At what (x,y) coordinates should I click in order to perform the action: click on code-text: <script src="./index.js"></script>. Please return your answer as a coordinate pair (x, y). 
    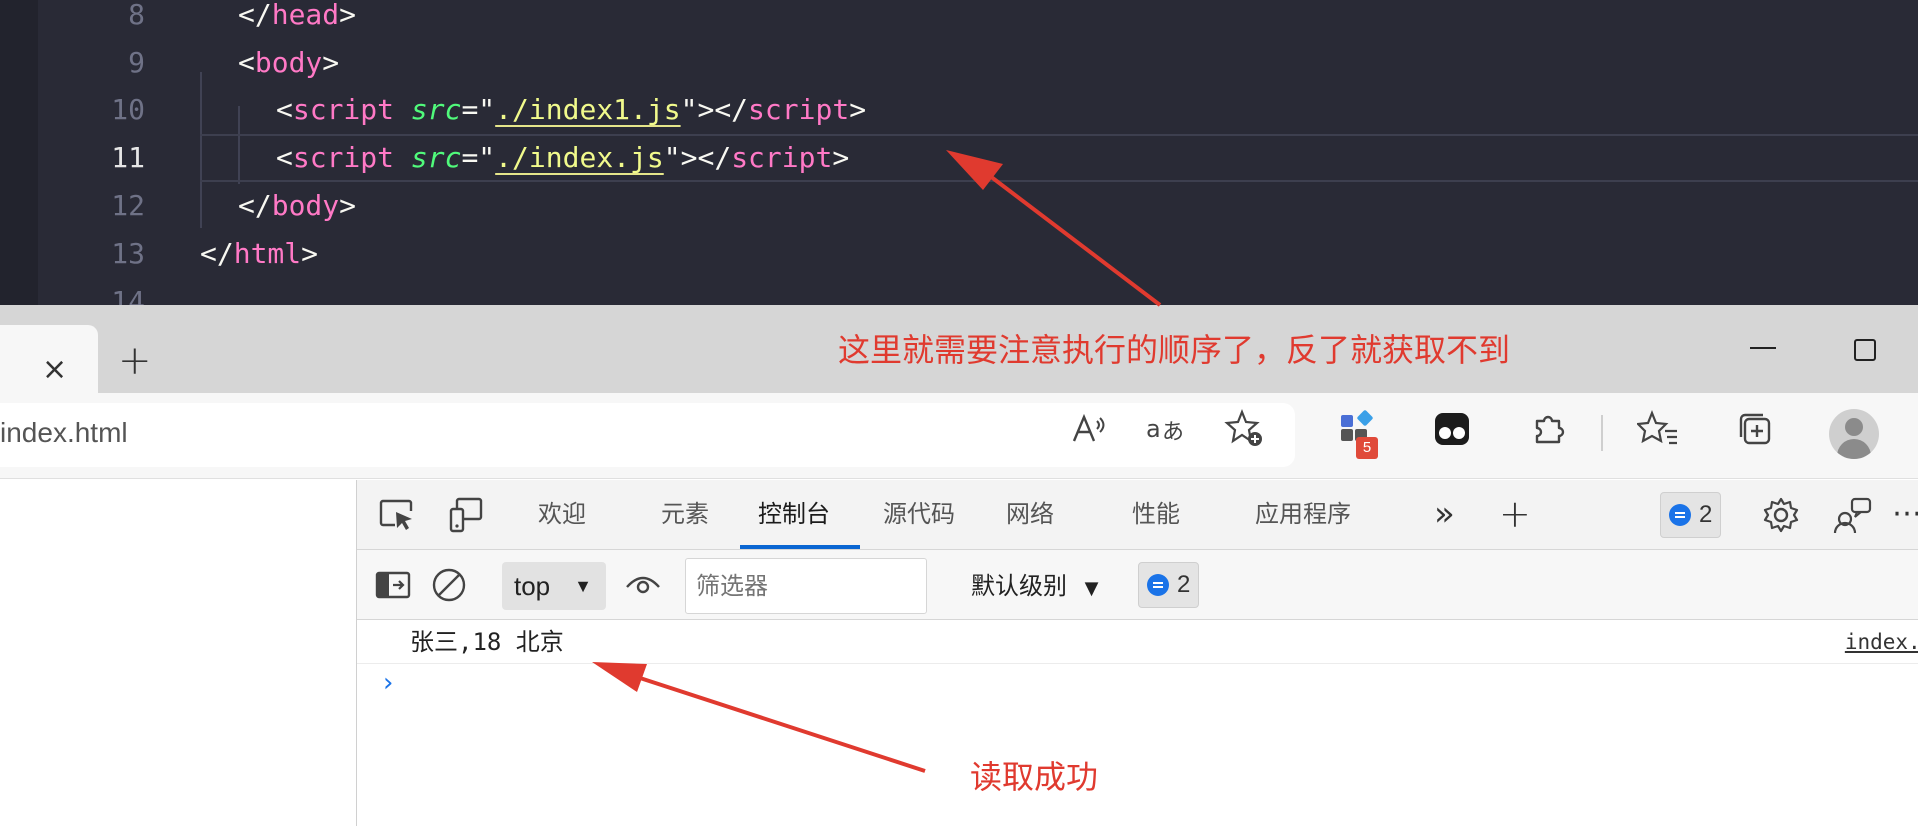
    Looking at the image, I should click on (562, 158).